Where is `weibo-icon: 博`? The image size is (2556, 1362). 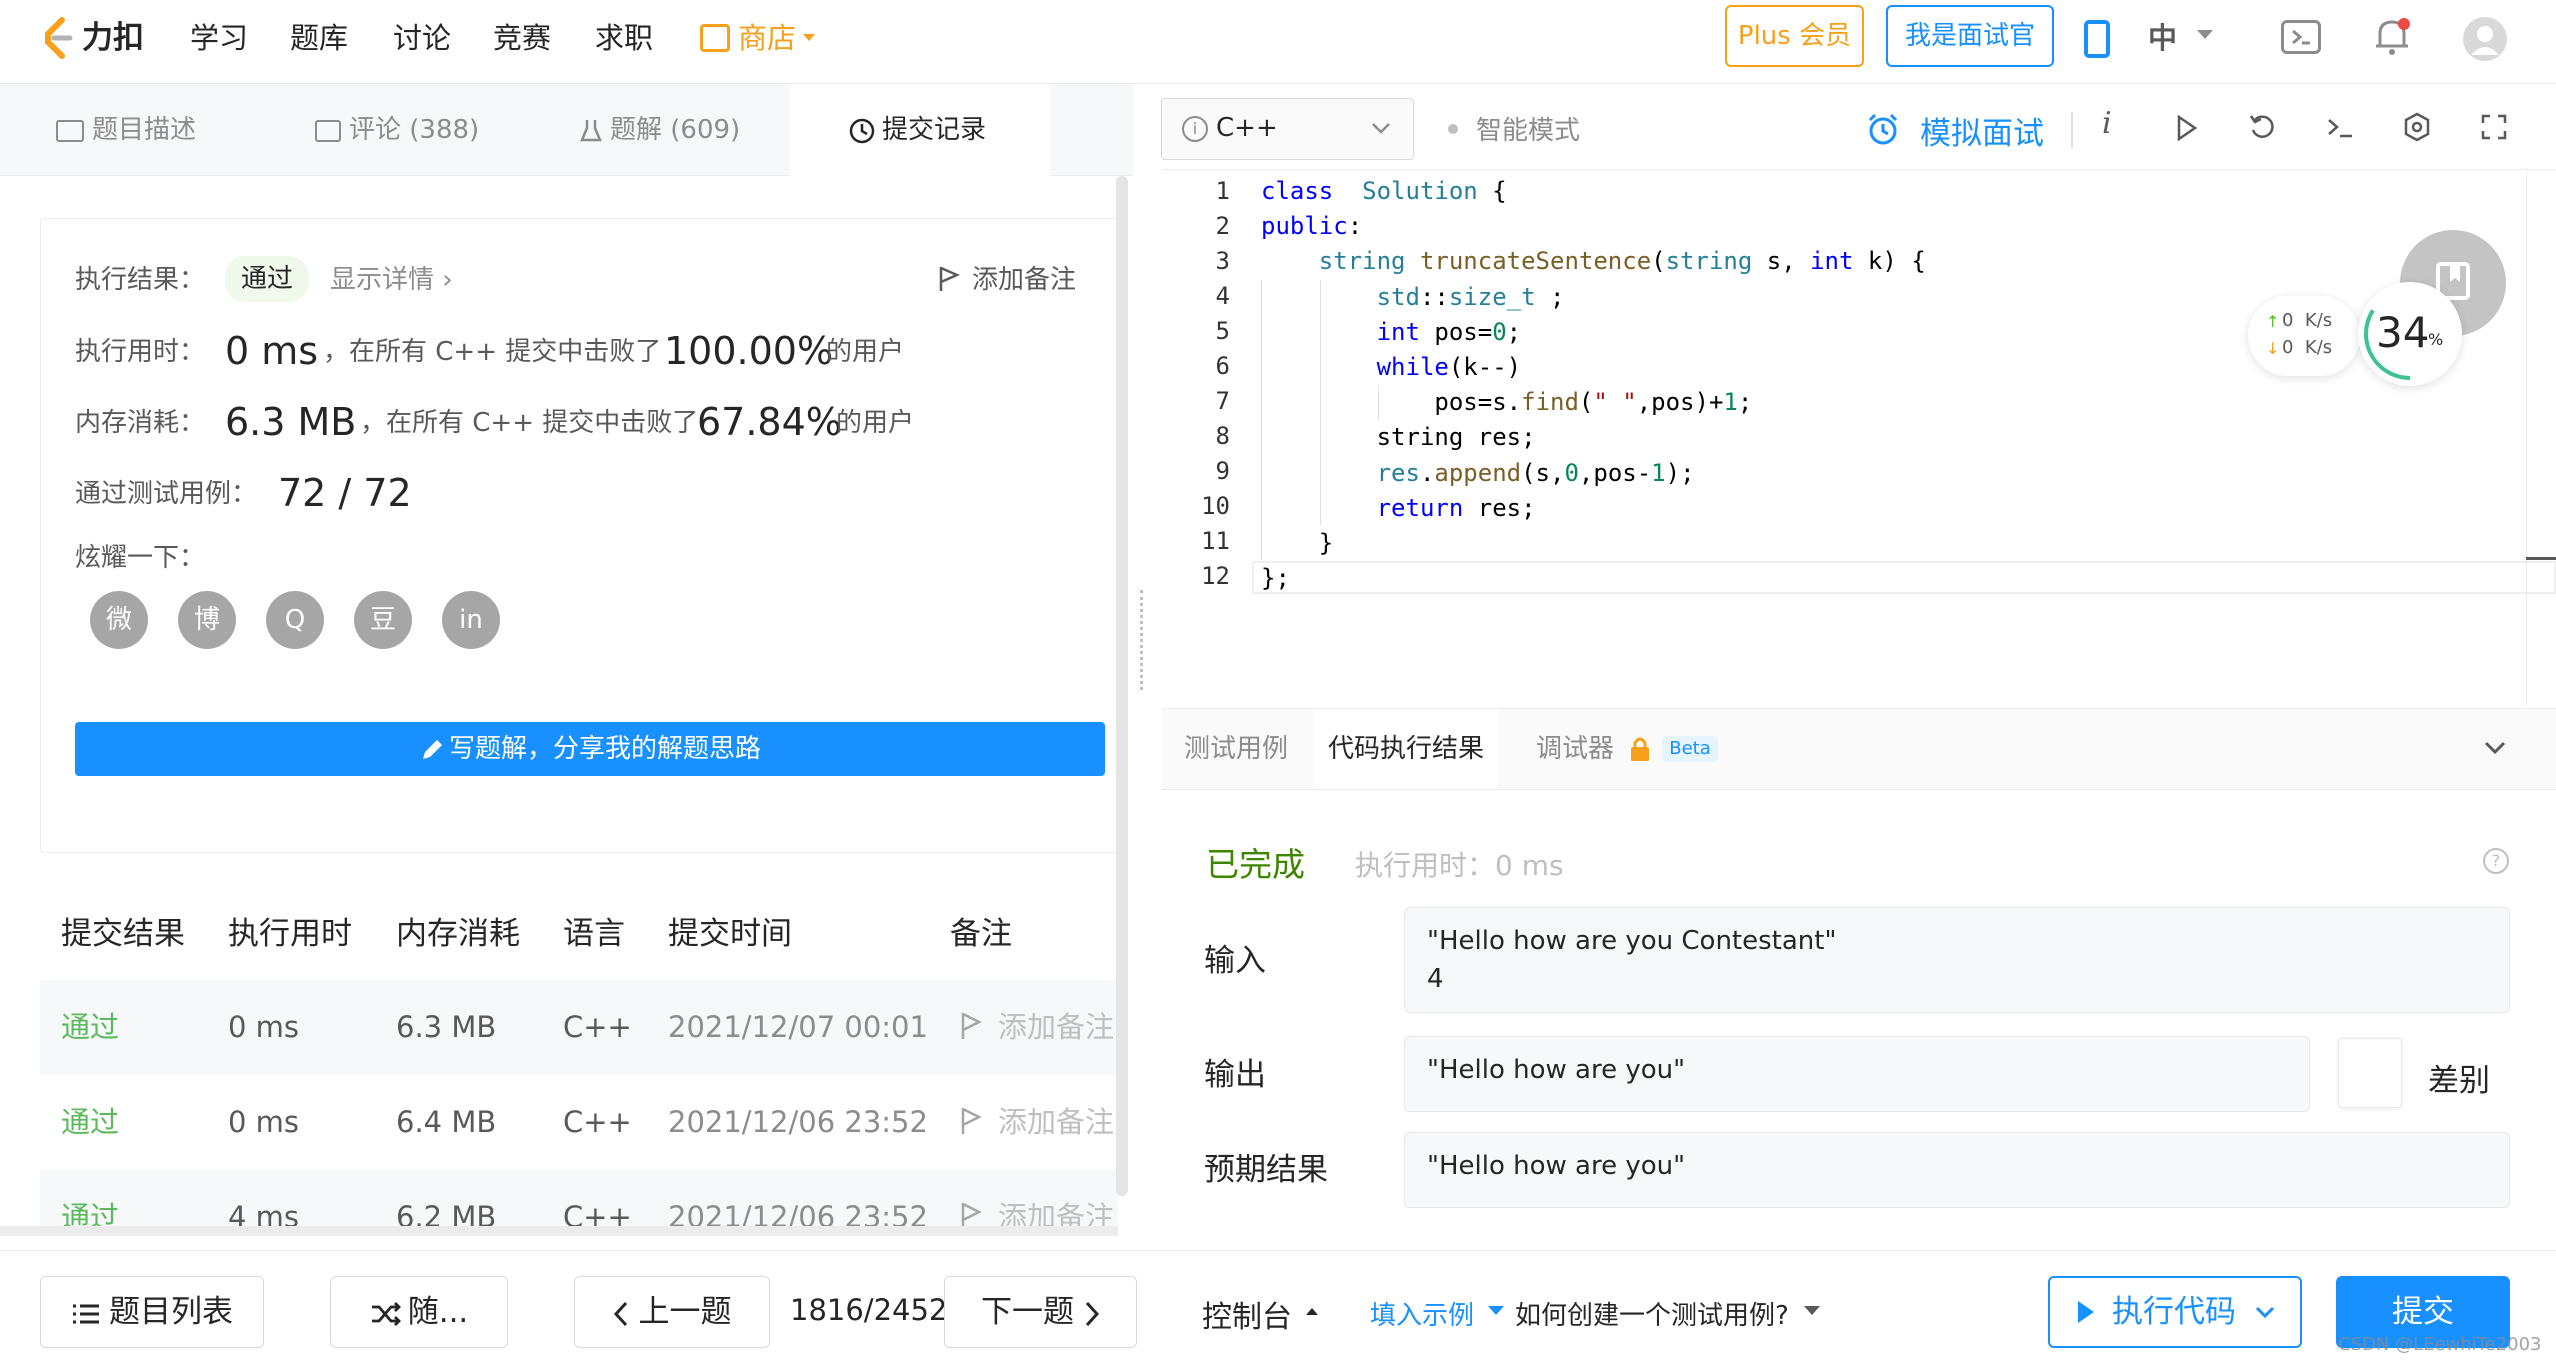 weibo-icon: 博 is located at coordinates (207, 620).